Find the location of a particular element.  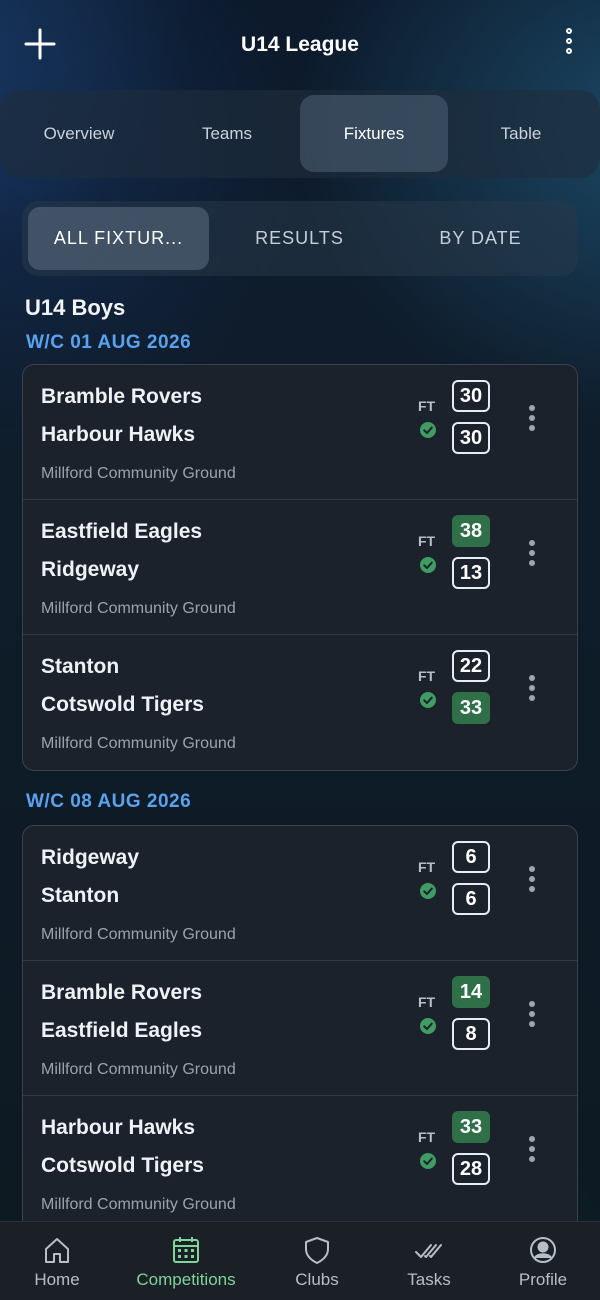

double-check-icon is located at coordinates (428, 1251).